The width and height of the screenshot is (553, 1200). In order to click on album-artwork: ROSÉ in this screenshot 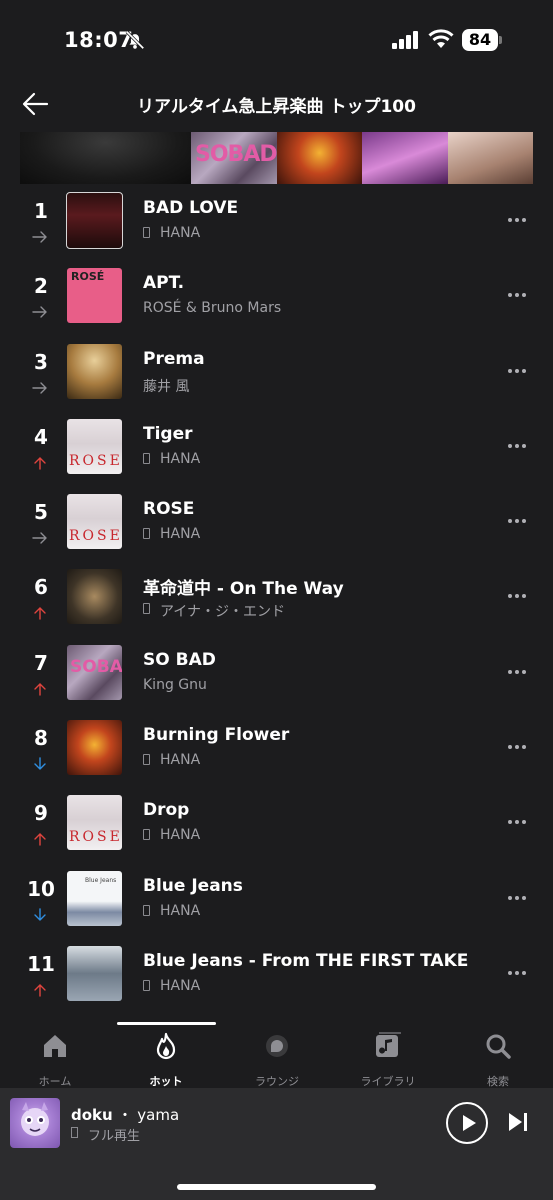, I will do `click(94, 296)`.